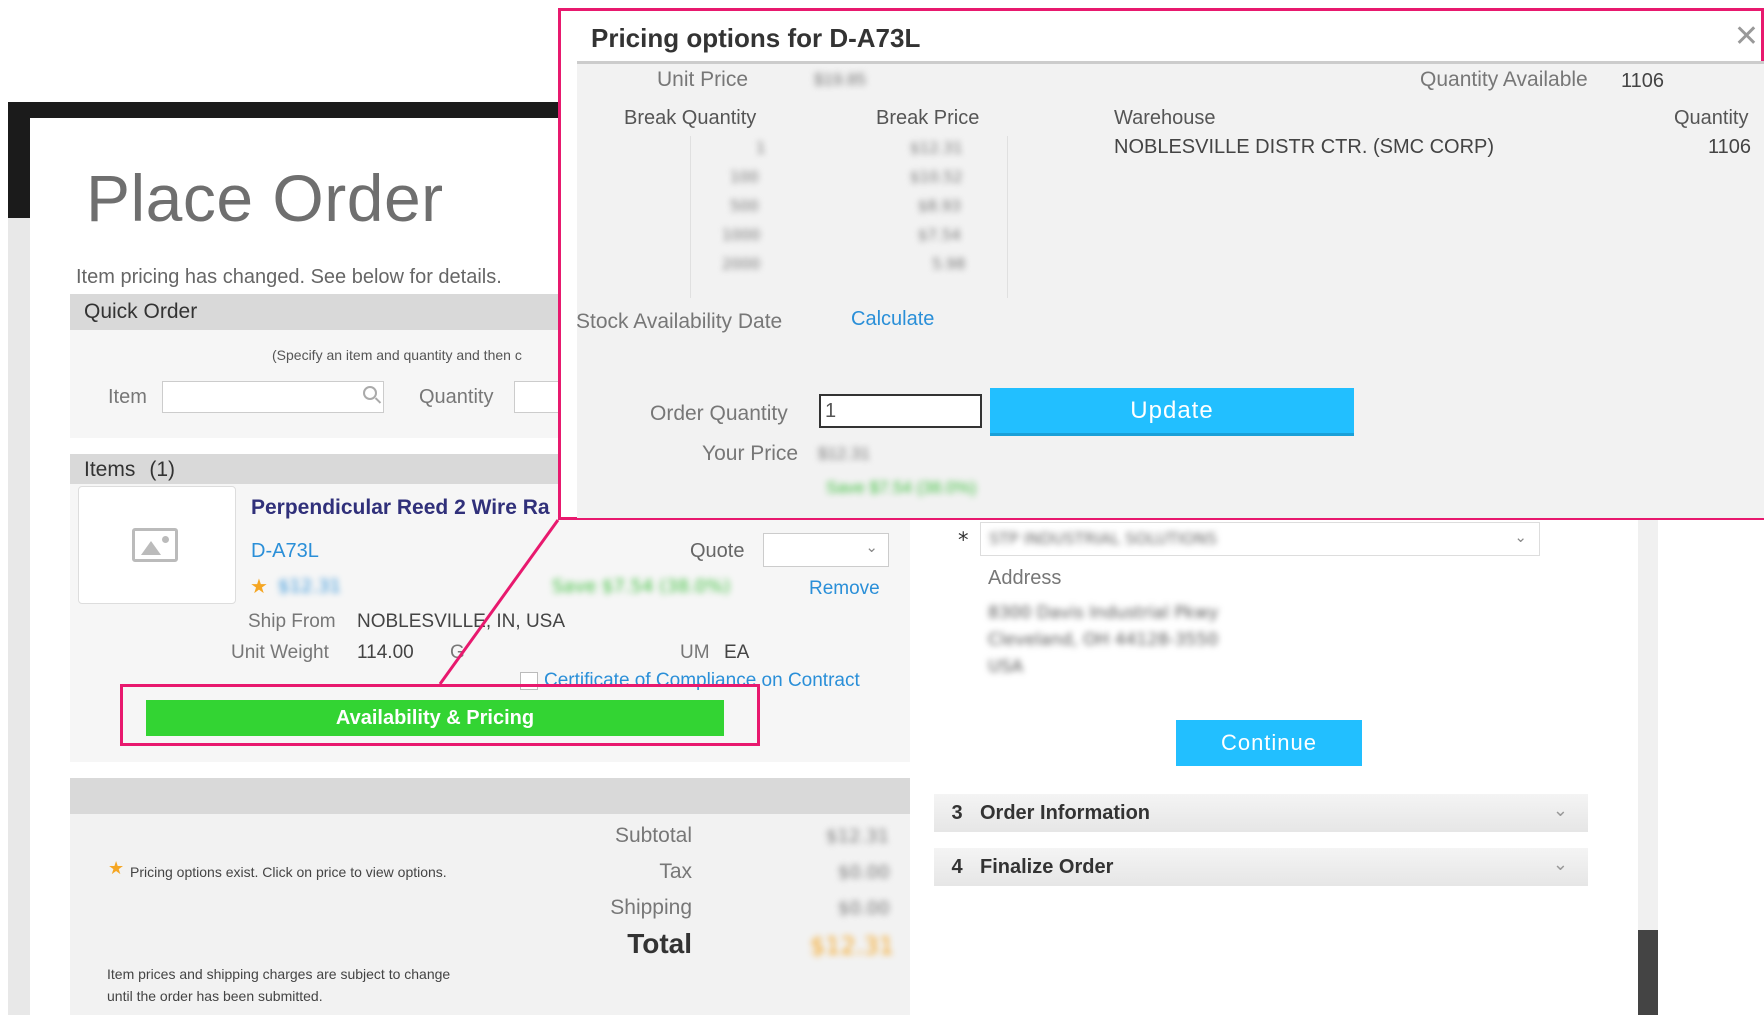 This screenshot has height=1015, width=1764. I want to click on shipping-label: Shipping, so click(651, 907).